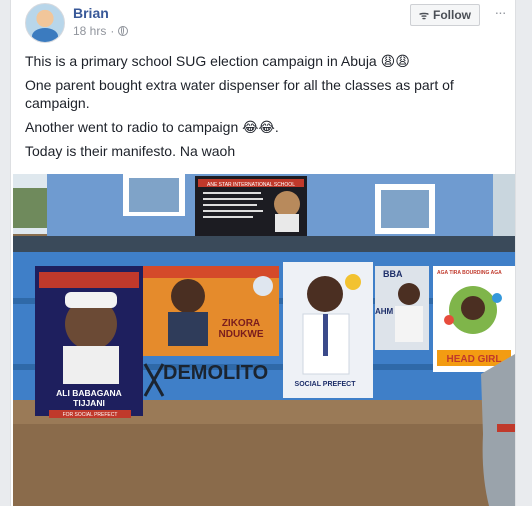 This screenshot has width=532, height=506. What do you see at coordinates (251, 185) in the screenshot?
I see `banner-text: ANE STAR INTERNATIONAL SCHOOL` at bounding box center [251, 185].